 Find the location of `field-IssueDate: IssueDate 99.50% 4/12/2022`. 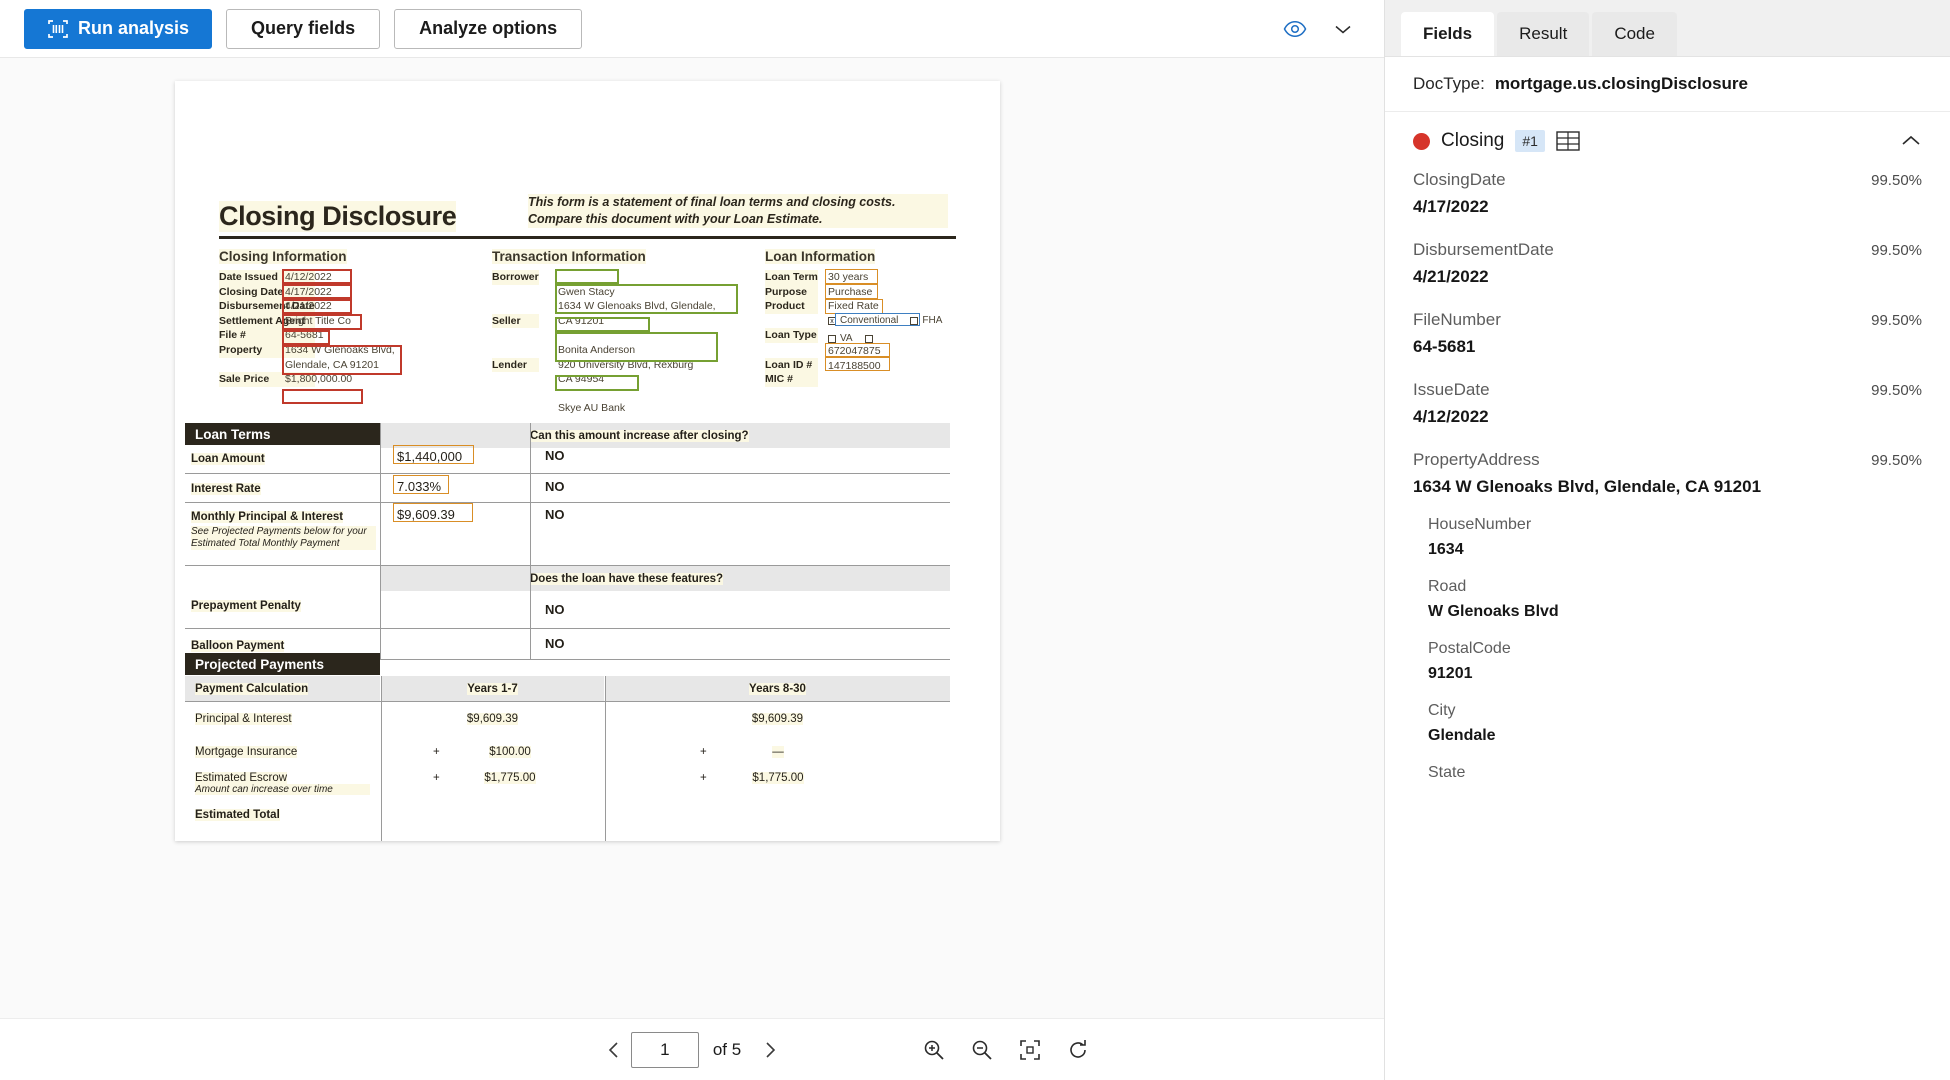

field-IssueDate: IssueDate 99.50% 4/12/2022 is located at coordinates (1667, 403).